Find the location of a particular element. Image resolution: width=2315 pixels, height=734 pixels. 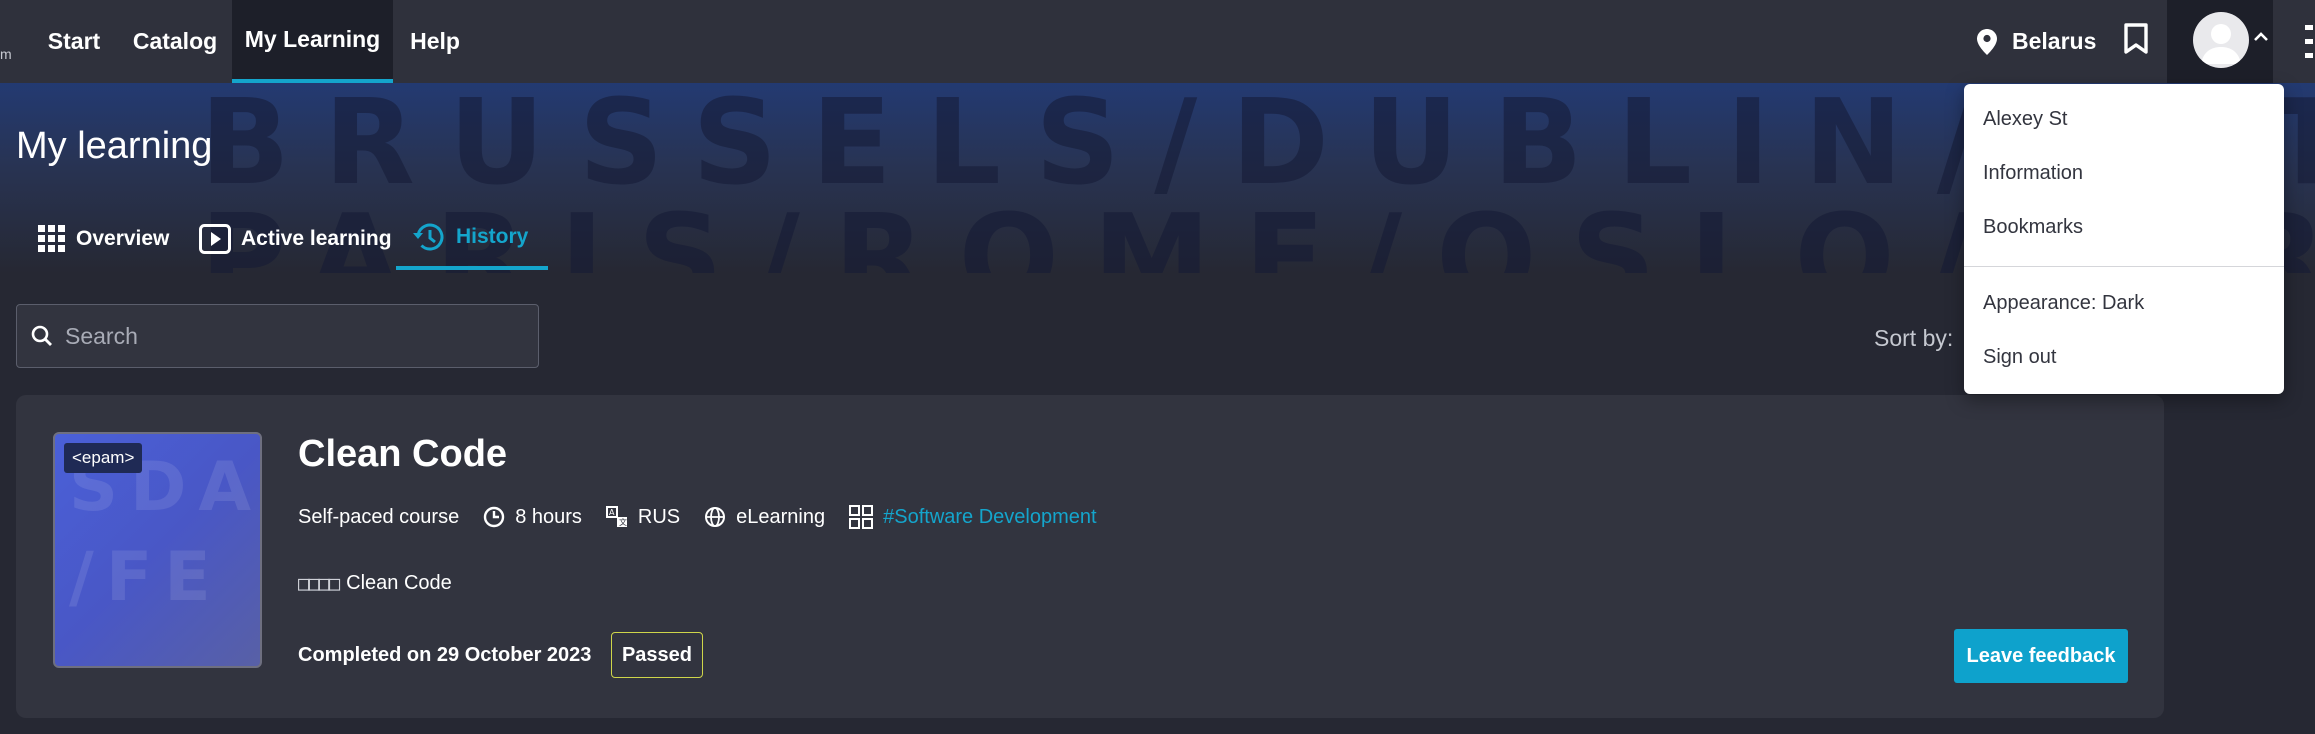

course-language: A文 RUS is located at coordinates (643, 517).